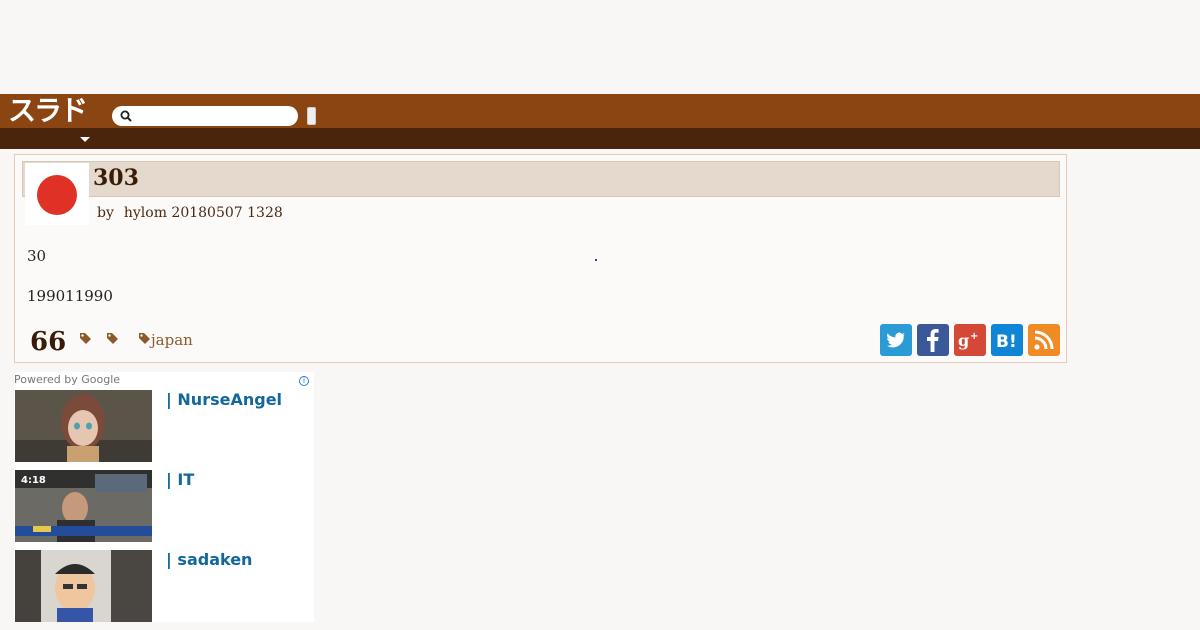 The width and height of the screenshot is (1200, 630). I want to click on article-byline: by hylom 20180507 1328, so click(190, 213).